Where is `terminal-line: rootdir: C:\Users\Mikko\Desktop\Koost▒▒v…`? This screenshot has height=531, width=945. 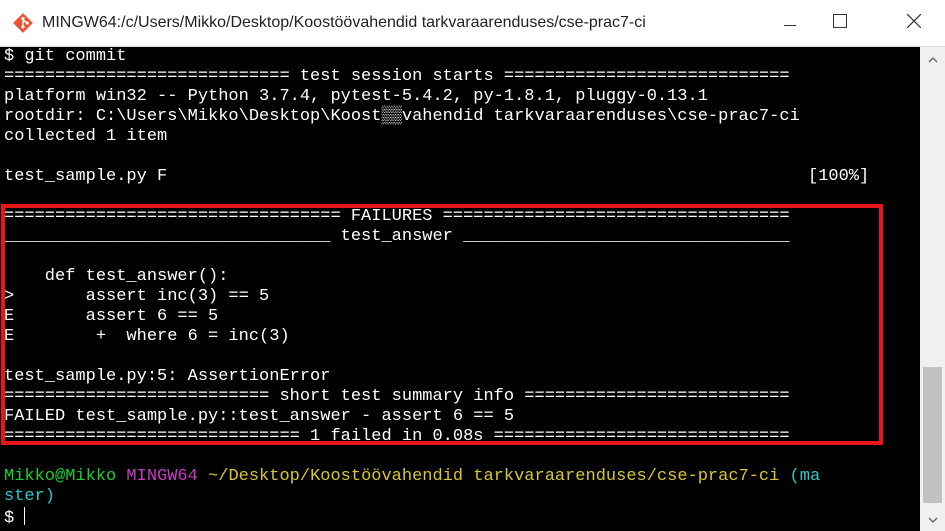
terminal-line: rootdir: C:\Users\Mikko\Desktop\Koost▒▒v… is located at coordinates (402, 116).